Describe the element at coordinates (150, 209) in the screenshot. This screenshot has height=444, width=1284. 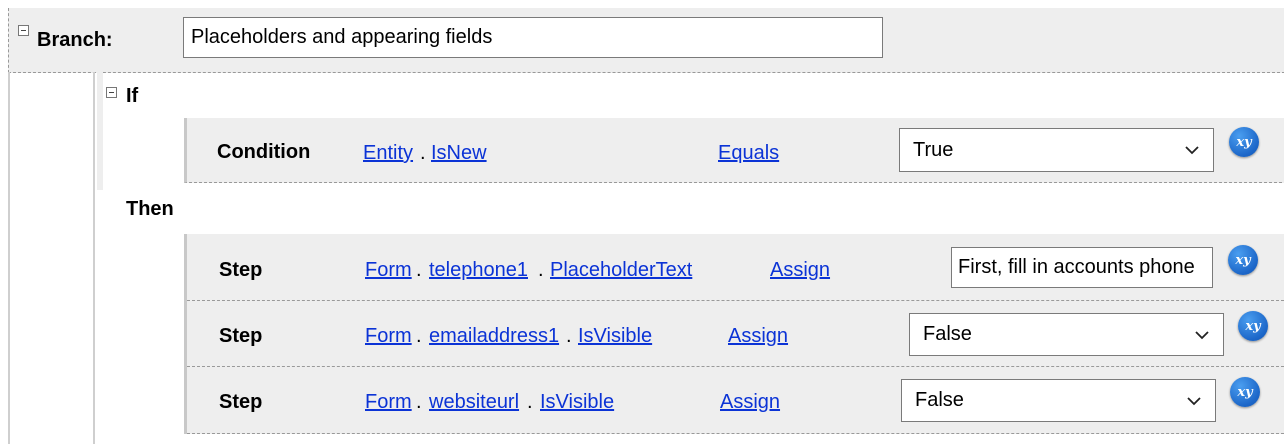
I see `then-label: Then` at that location.